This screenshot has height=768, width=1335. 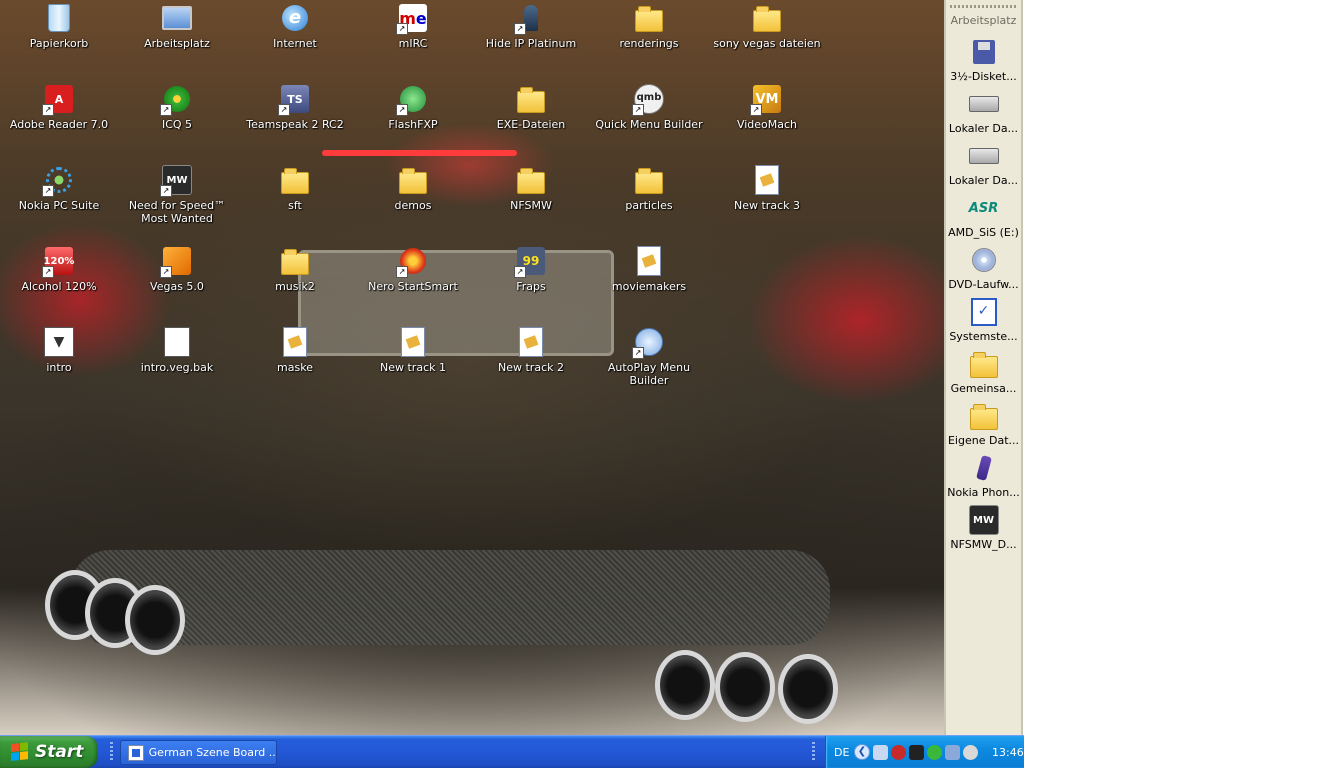 What do you see at coordinates (59, 342) in the screenshot?
I see `video-file-icon: ▼` at bounding box center [59, 342].